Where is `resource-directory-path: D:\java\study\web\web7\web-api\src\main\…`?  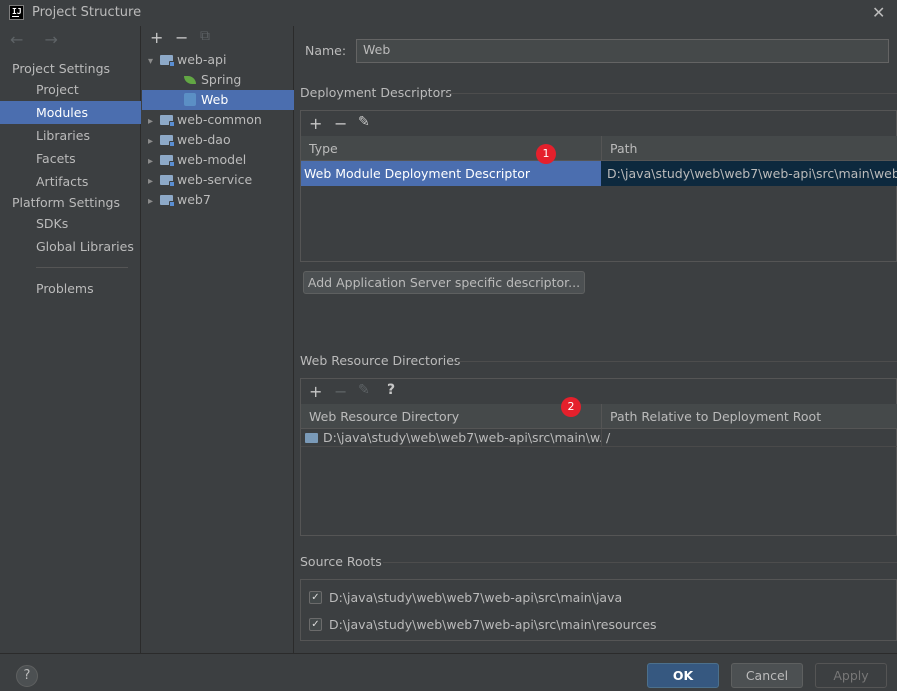 resource-directory-path: D:\java\study\web\web7\web-api\src\main\… is located at coordinates (462, 437).